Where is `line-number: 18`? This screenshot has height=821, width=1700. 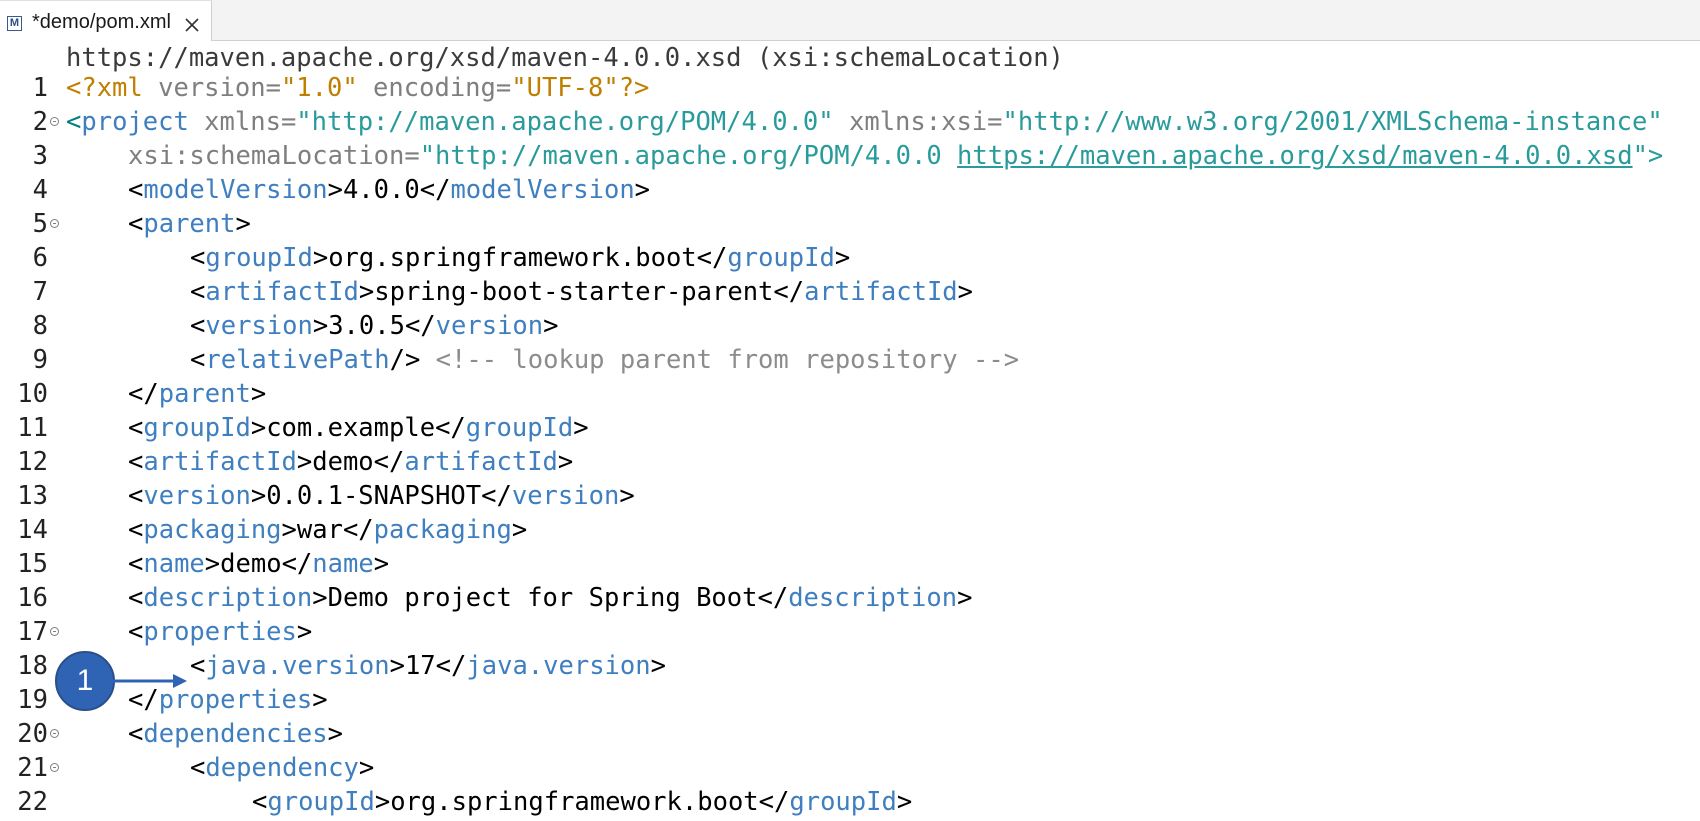
line-number: 18 is located at coordinates (32, 666).